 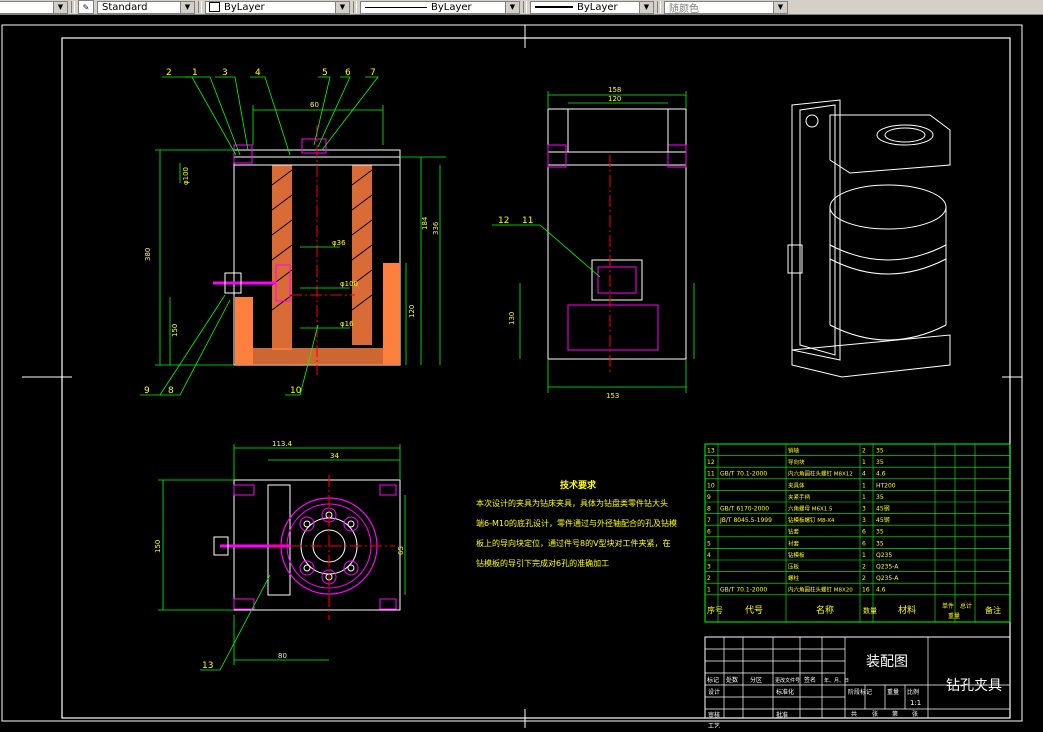 I want to click on left-dropdown-stub: ▼, so click(x=34, y=7).